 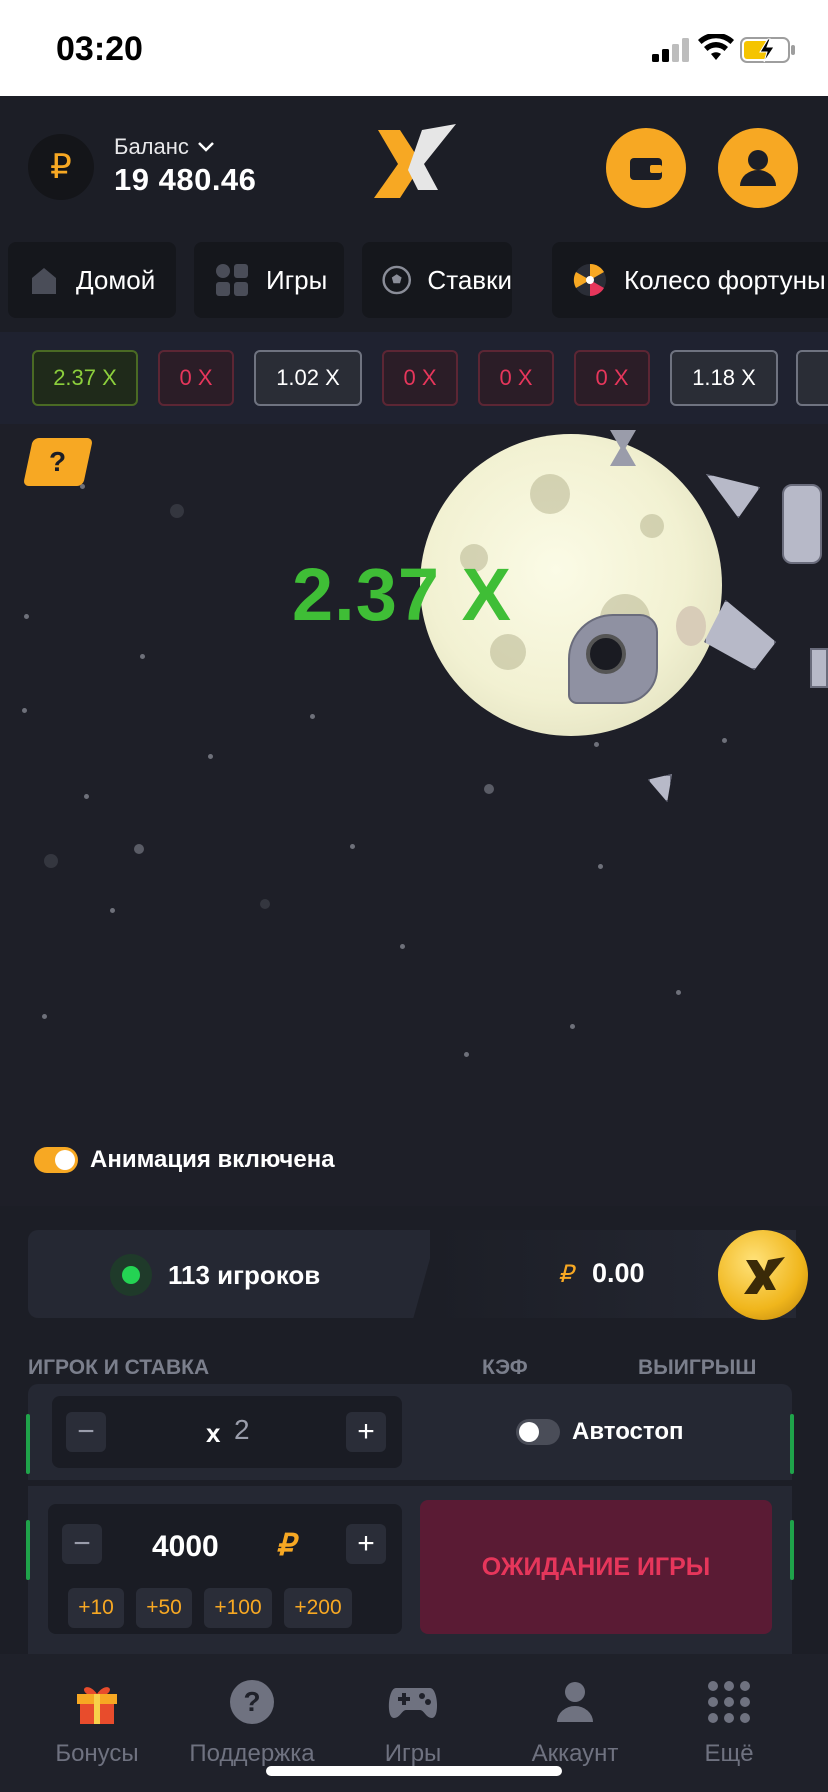 What do you see at coordinates (318, 1608) in the screenshot?
I see `quick-add-200-button: +200` at bounding box center [318, 1608].